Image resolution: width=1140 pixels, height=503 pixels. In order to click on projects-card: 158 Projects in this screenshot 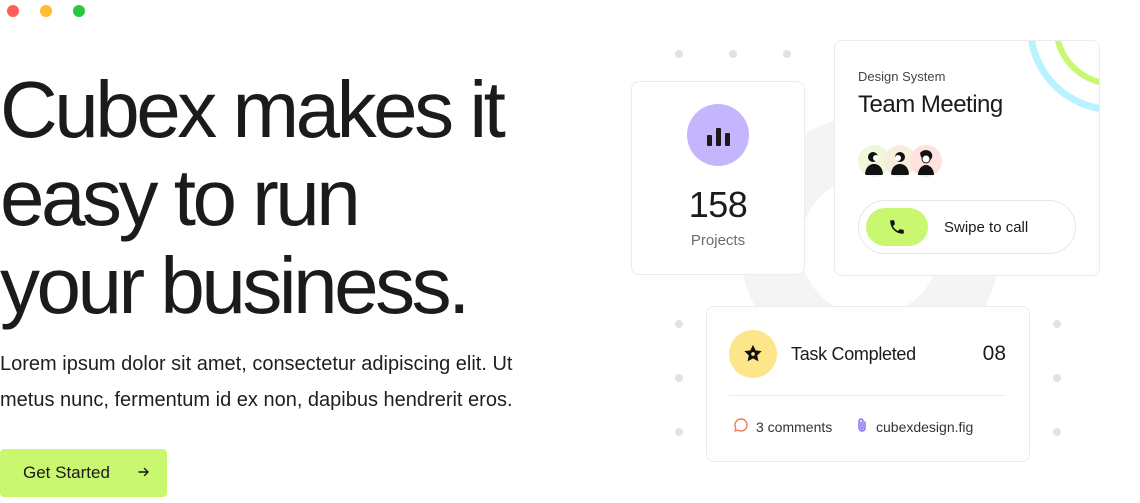, I will do `click(718, 178)`.